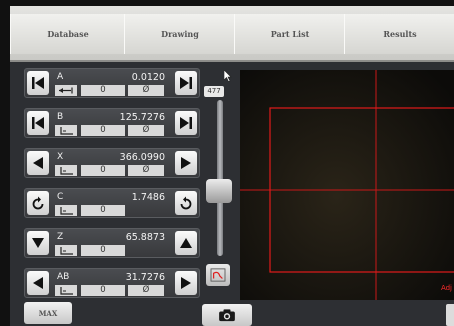 This screenshot has width=454, height=326. What do you see at coordinates (142, 117) in the screenshot?
I see `axis-value: 125.7276` at bounding box center [142, 117].